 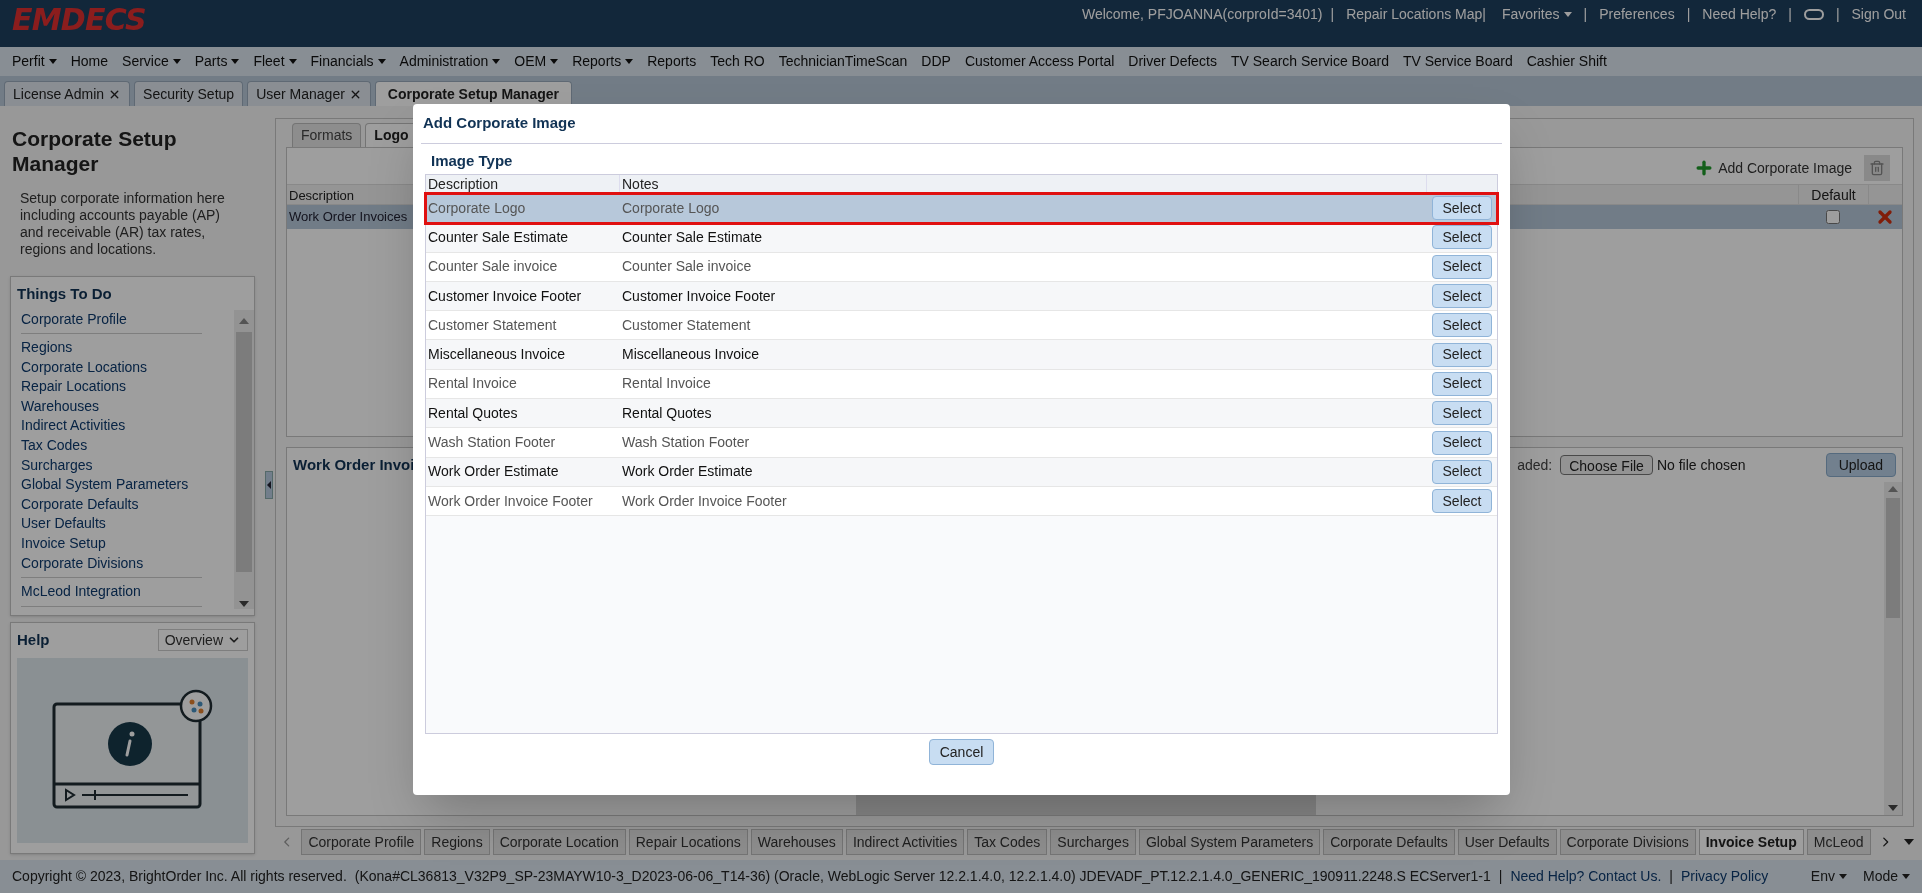 I want to click on menu-item: Home, so click(x=89, y=61).